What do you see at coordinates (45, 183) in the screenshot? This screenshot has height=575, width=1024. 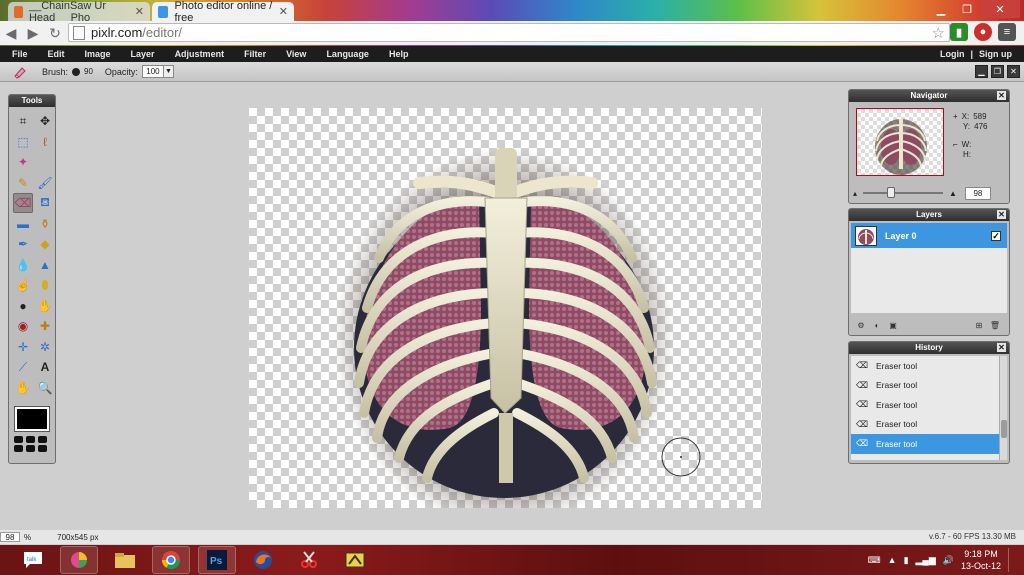 I see `brush-tool-icon: 🖌` at bounding box center [45, 183].